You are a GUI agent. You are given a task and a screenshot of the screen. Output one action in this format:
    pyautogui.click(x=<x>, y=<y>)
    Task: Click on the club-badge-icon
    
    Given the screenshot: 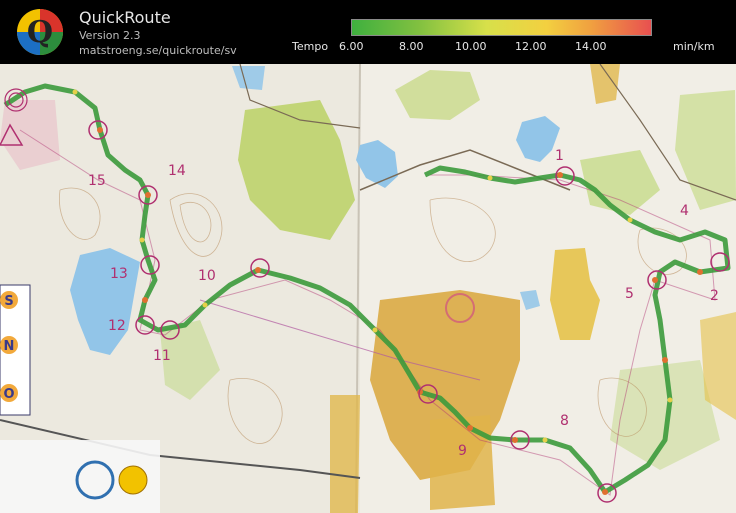 What is the action you would take?
    pyautogui.click(x=133, y=480)
    